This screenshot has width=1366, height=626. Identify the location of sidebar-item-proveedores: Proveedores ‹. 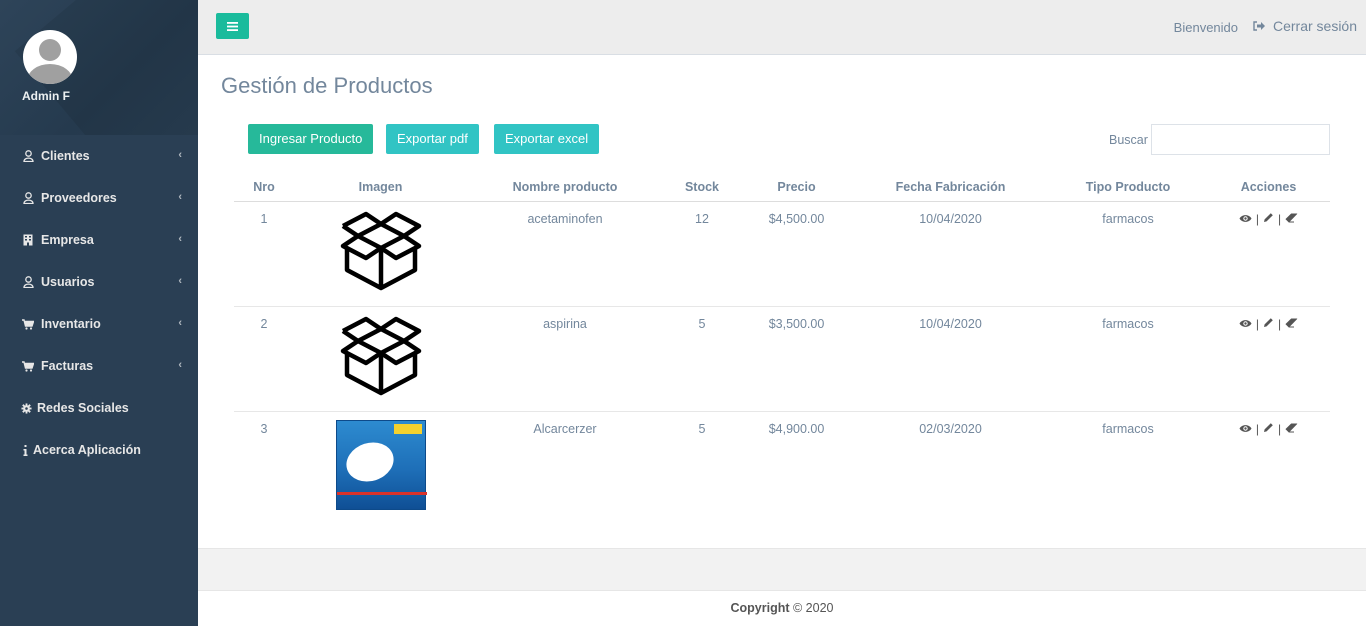
(99, 198).